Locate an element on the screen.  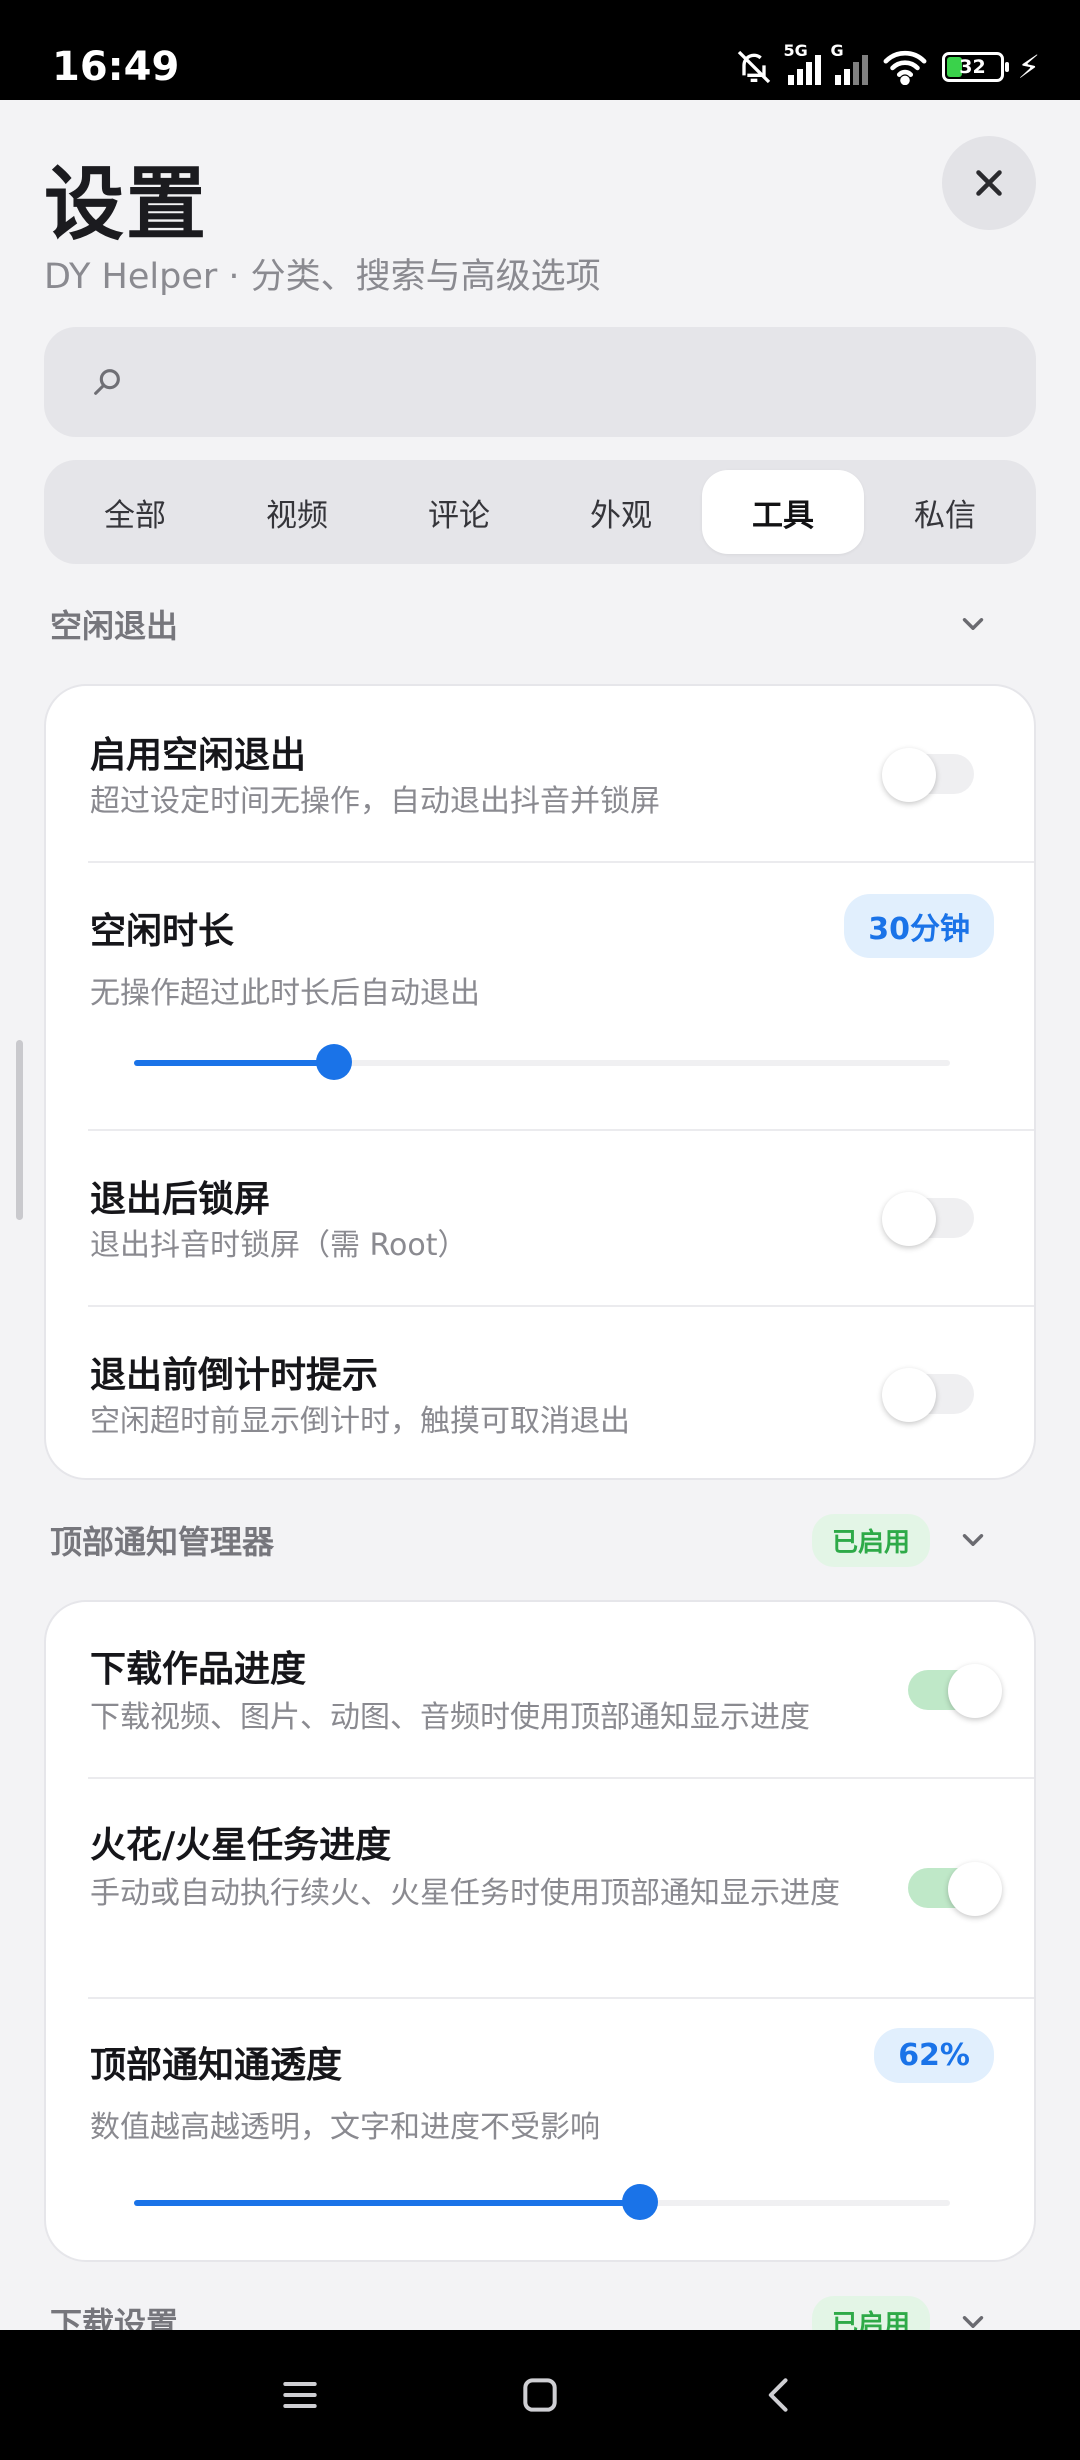
opacity-slider is located at coordinates (542, 2202).